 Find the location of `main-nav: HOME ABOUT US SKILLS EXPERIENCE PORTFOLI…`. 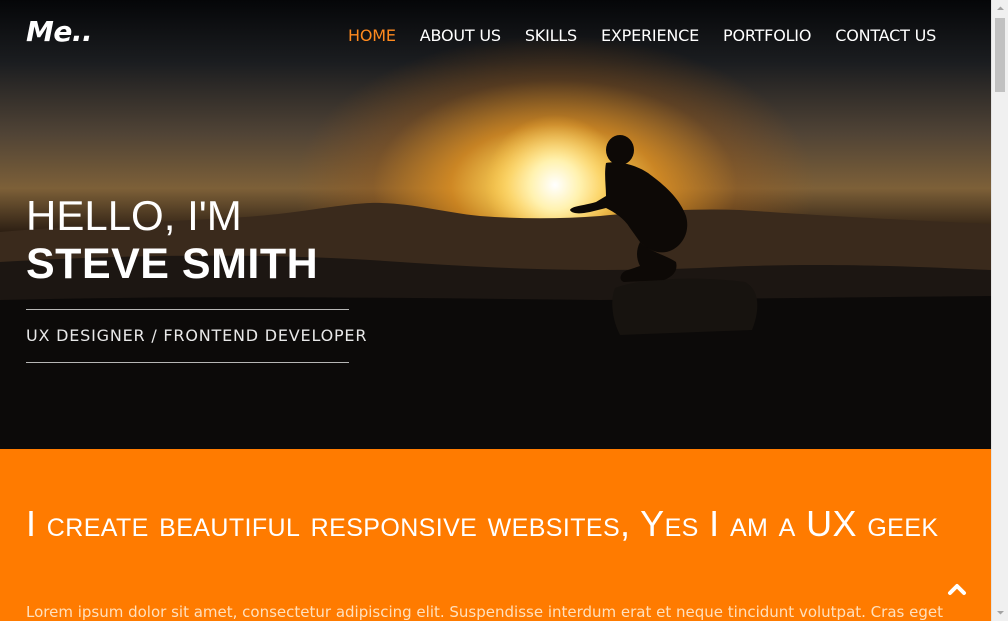

main-nav: HOME ABOUT US SKILLS EXPERIENCE PORTFOLI… is located at coordinates (654, 35).